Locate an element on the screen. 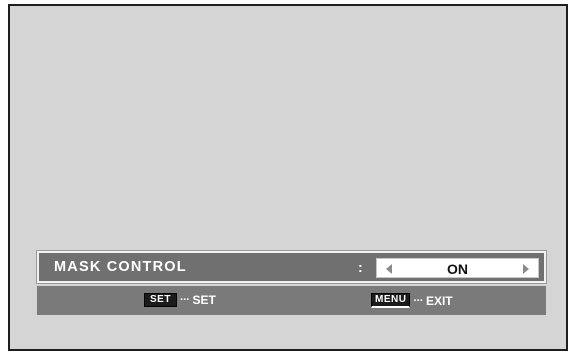  set-dots: ··· is located at coordinates (184, 300).